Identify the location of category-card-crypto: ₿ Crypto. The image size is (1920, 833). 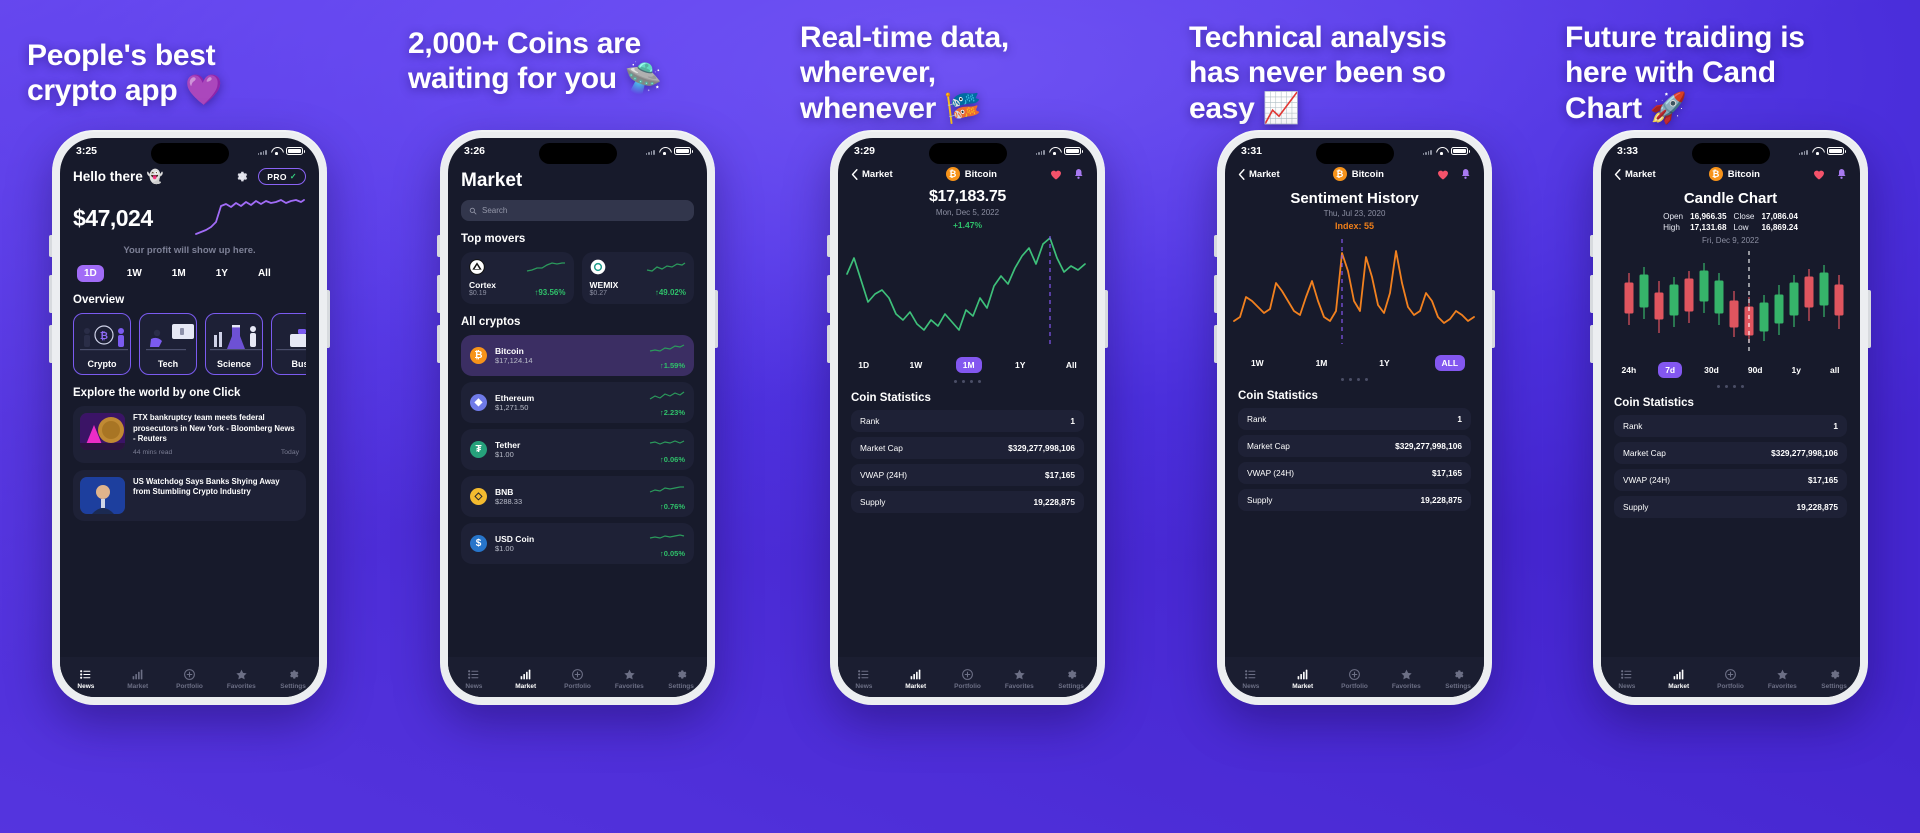
(102, 344).